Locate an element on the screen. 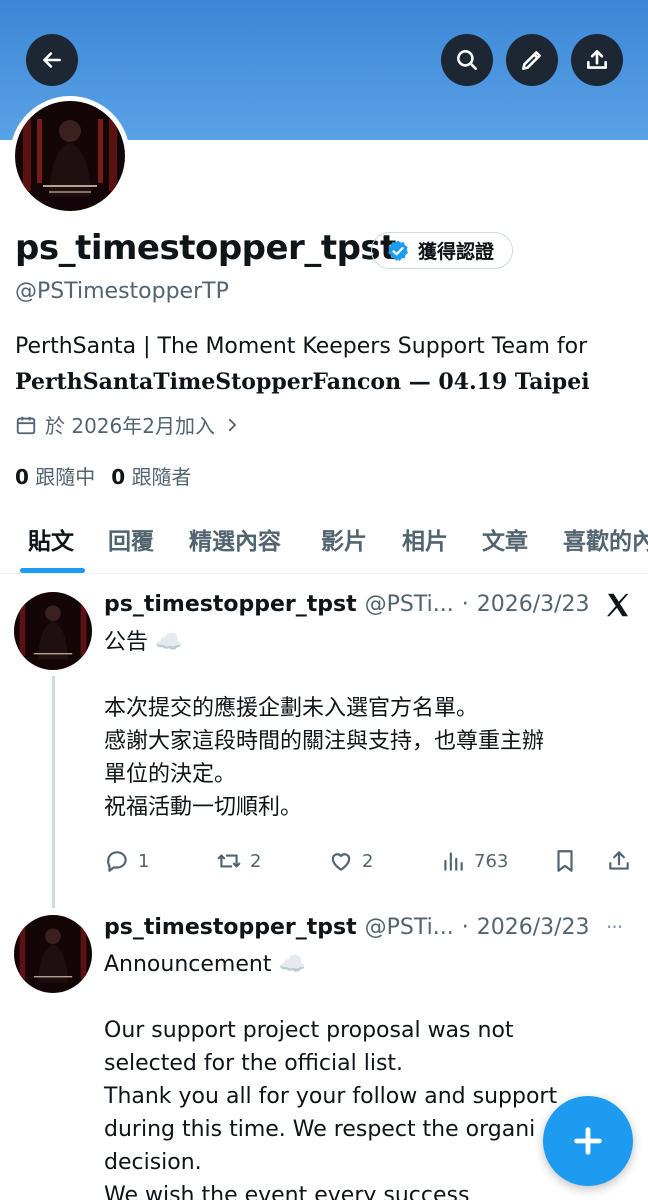  reply-count: 1 is located at coordinates (144, 861).